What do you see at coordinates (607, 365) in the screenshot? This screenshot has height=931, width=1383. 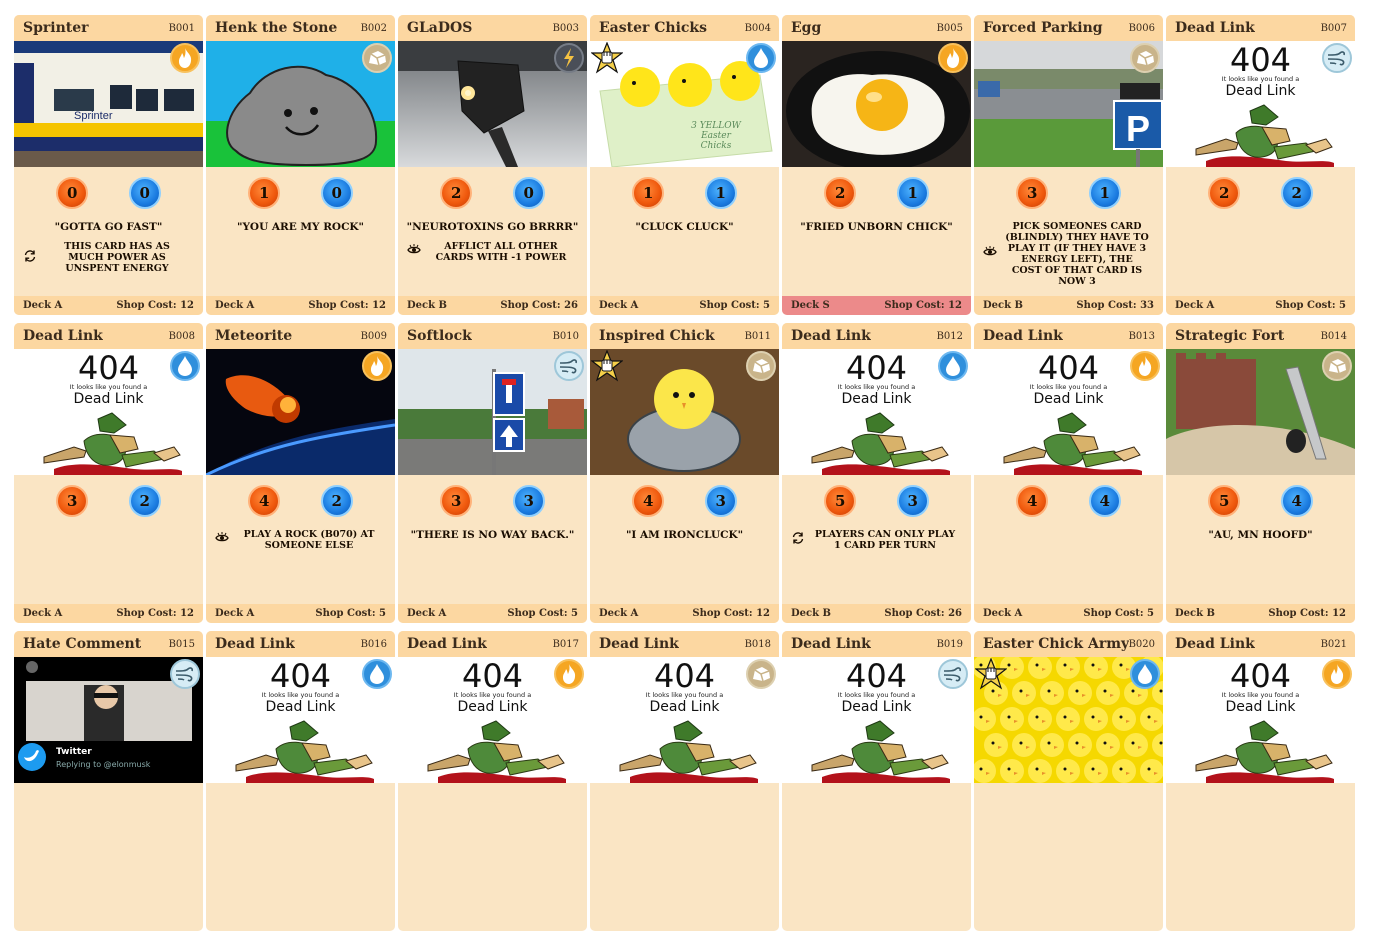 I see `fist-star-icon` at bounding box center [607, 365].